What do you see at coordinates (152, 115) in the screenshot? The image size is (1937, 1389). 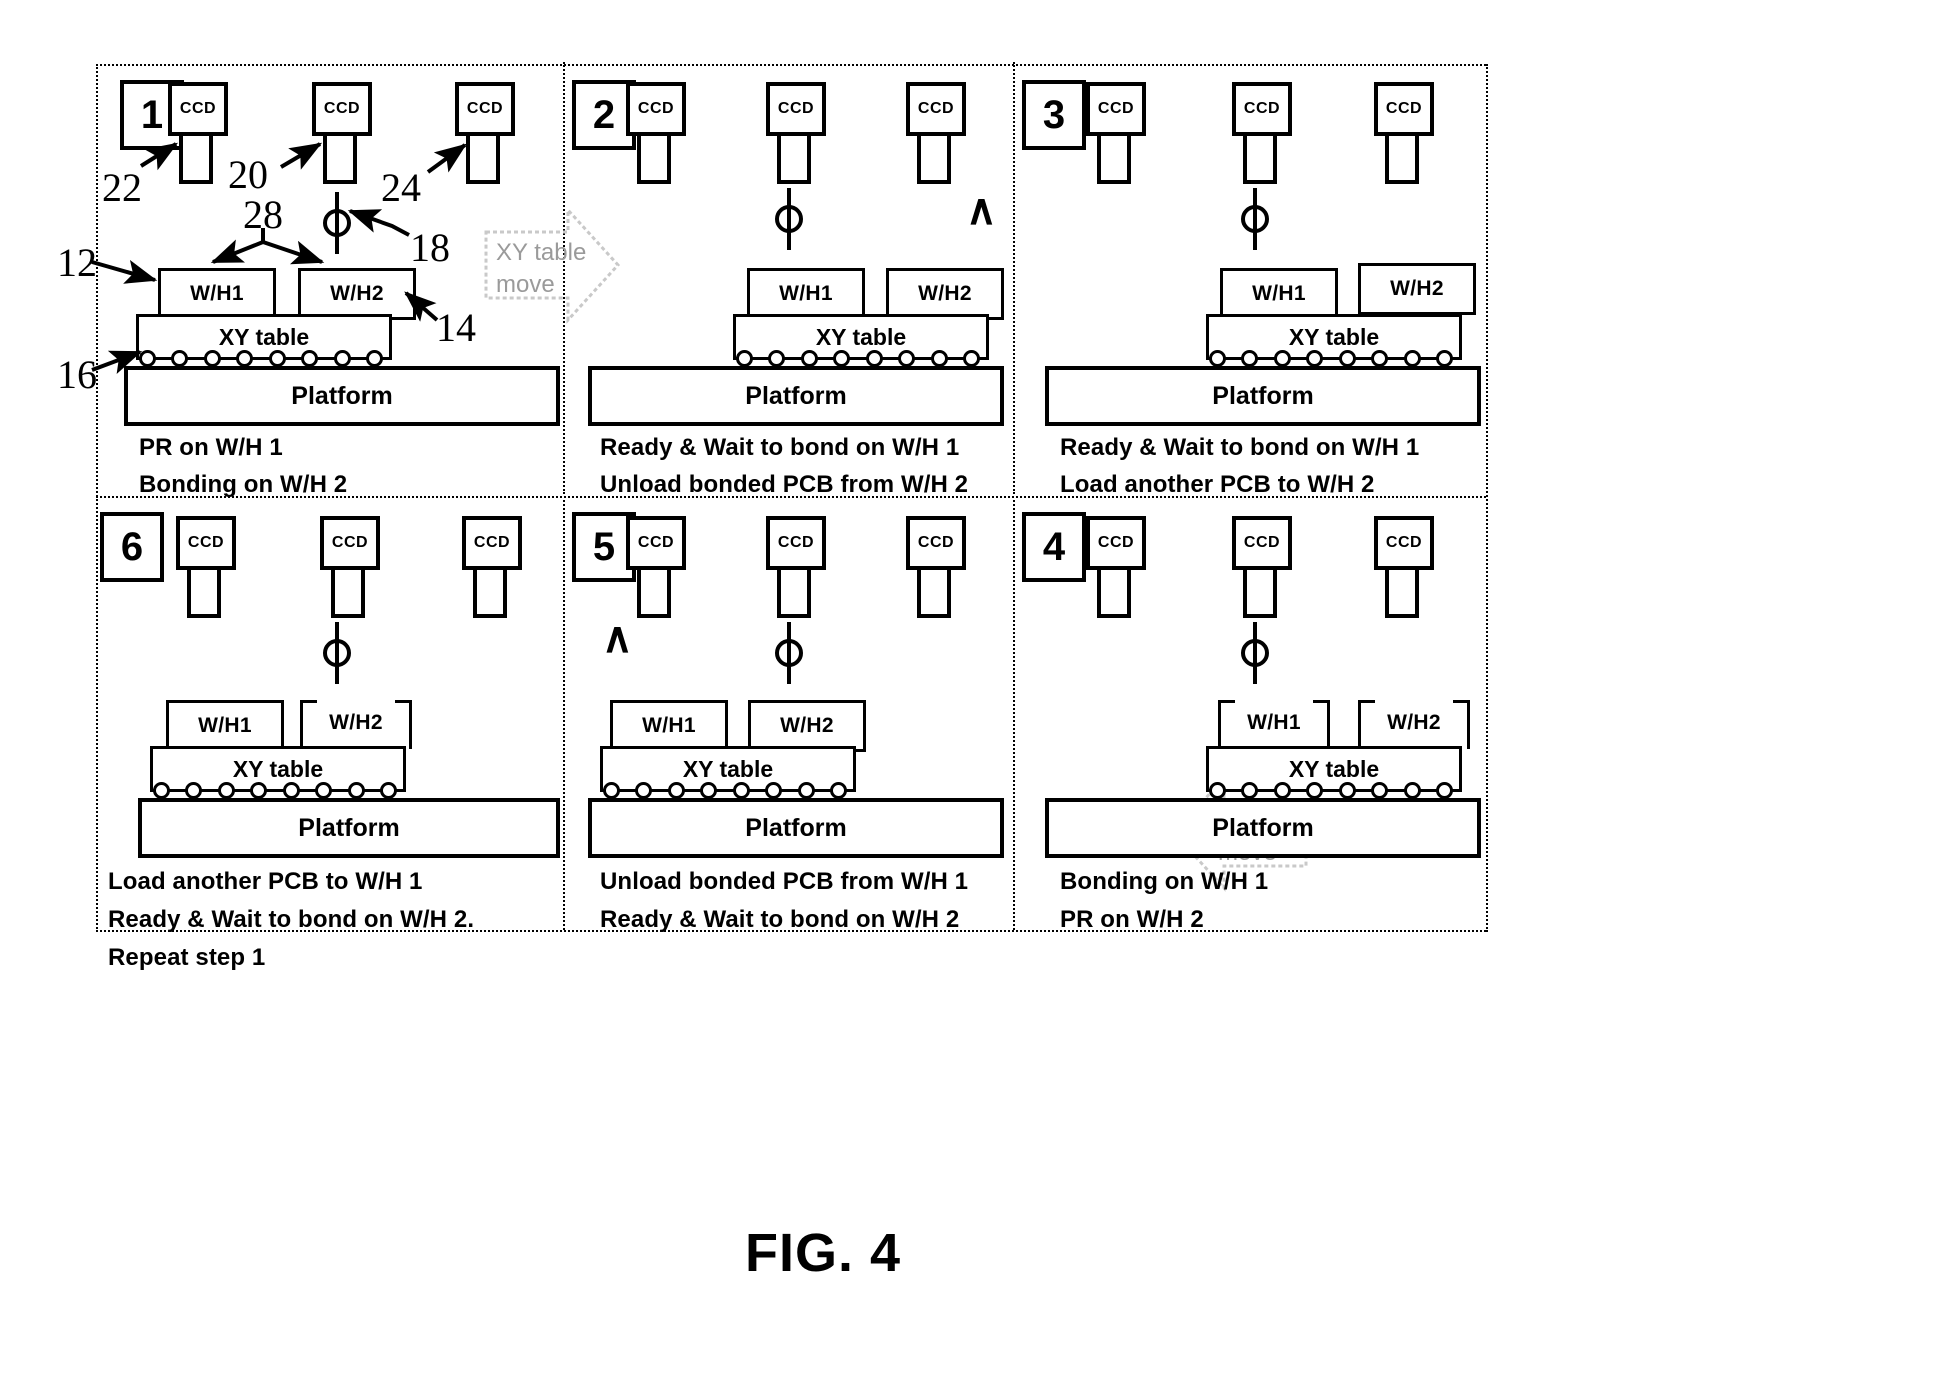 I see `step-number-label: 1` at bounding box center [152, 115].